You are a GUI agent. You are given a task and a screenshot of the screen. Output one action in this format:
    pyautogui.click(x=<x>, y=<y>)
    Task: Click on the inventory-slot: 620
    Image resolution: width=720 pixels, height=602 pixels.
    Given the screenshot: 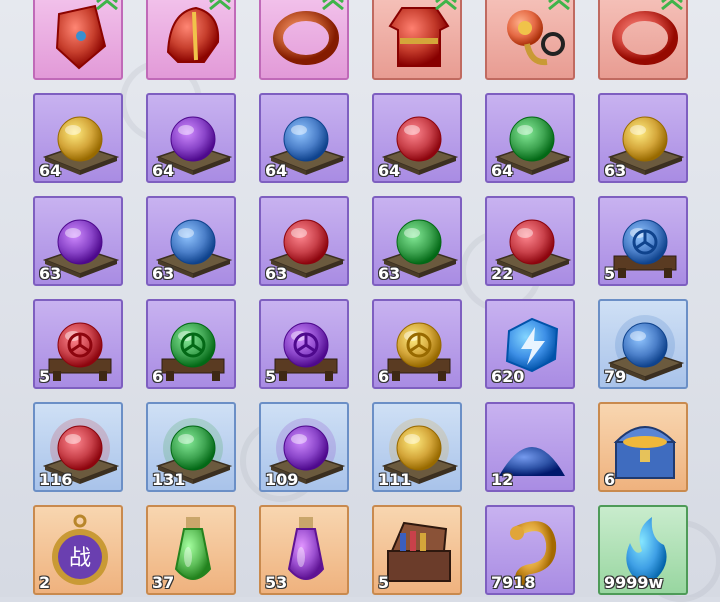 What is the action you would take?
    pyautogui.click(x=530, y=344)
    